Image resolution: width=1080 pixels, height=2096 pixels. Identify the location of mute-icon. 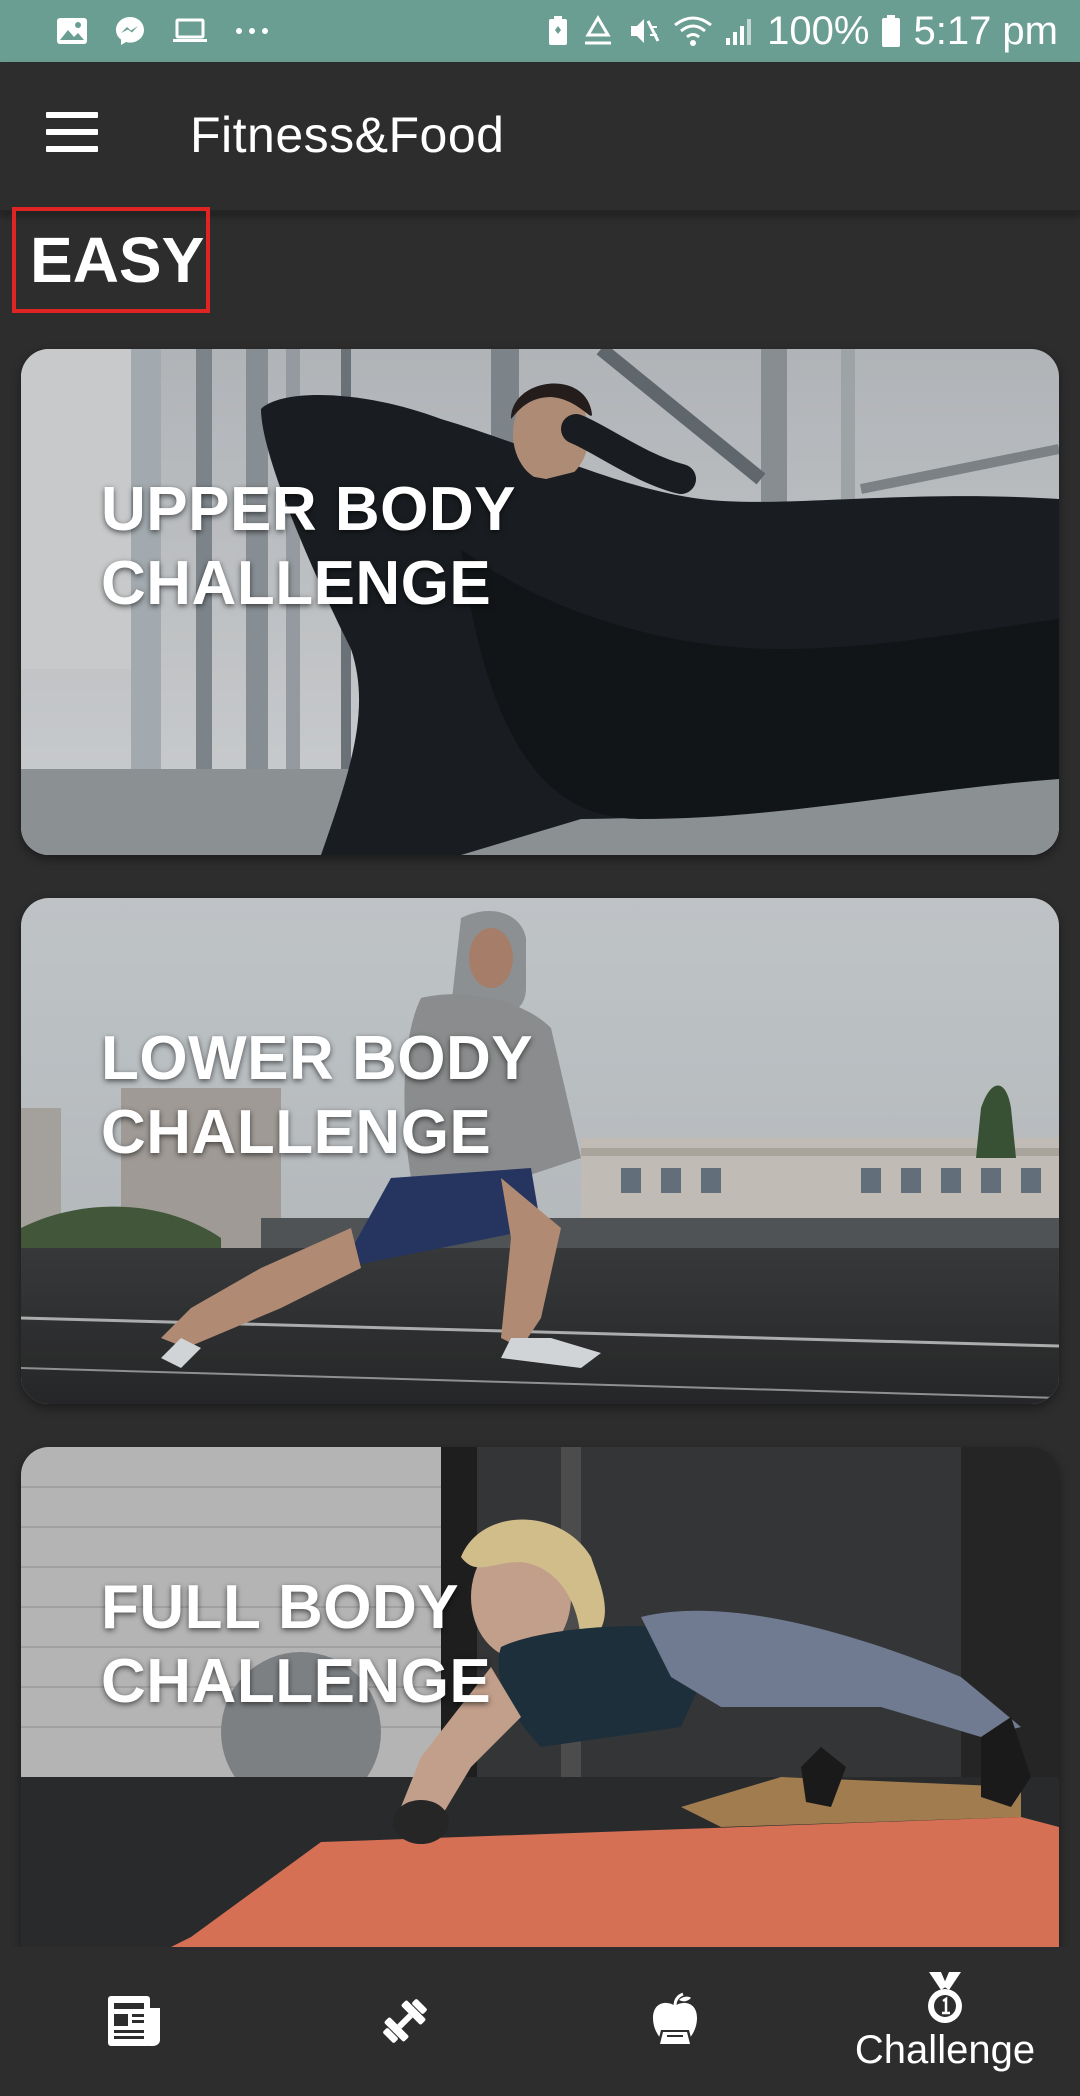
(644, 31).